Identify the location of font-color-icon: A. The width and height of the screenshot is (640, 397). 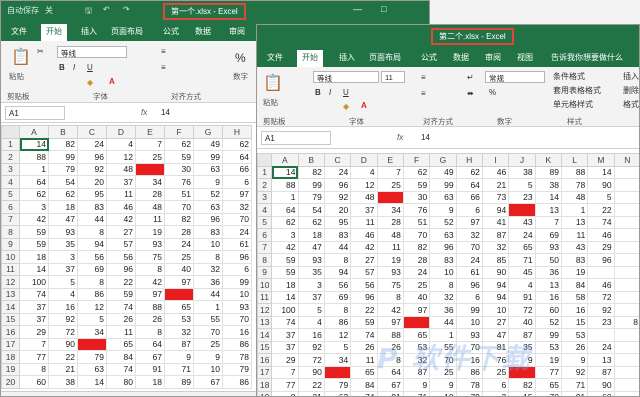
(364, 105).